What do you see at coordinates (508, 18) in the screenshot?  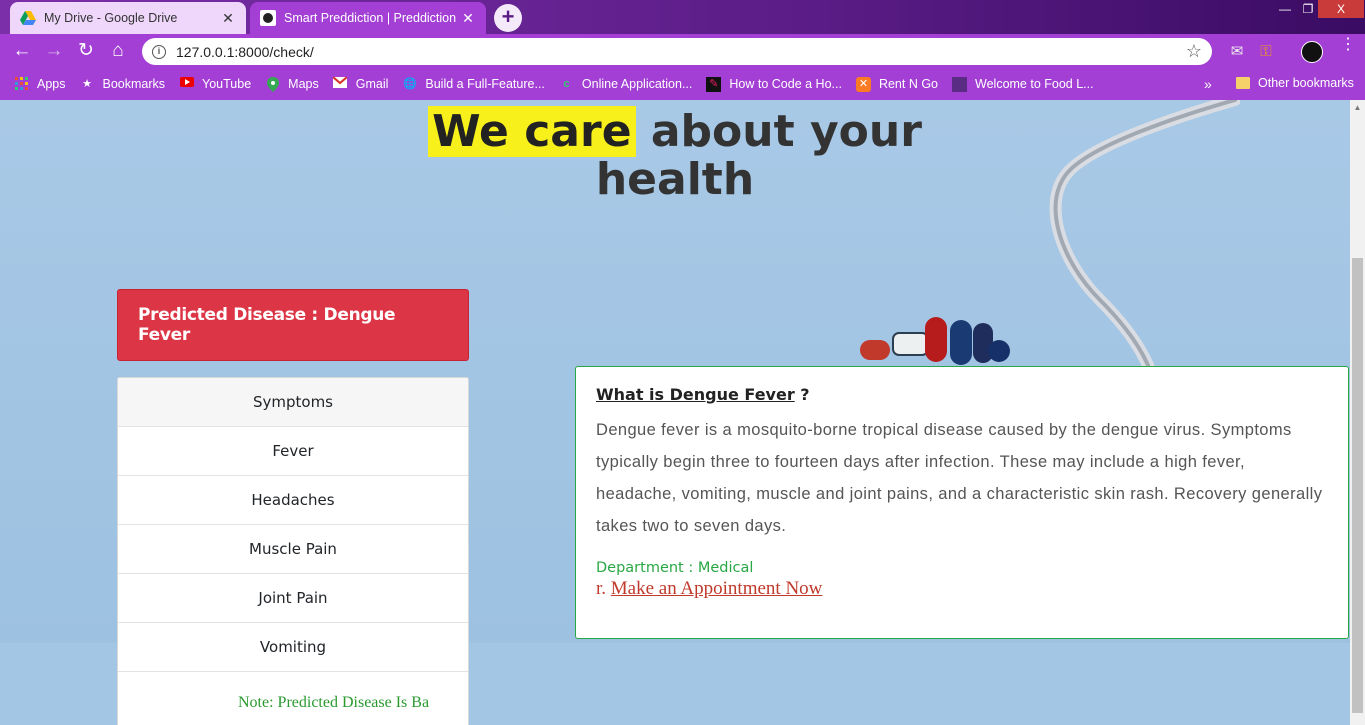 I see `new-tab-button: +` at bounding box center [508, 18].